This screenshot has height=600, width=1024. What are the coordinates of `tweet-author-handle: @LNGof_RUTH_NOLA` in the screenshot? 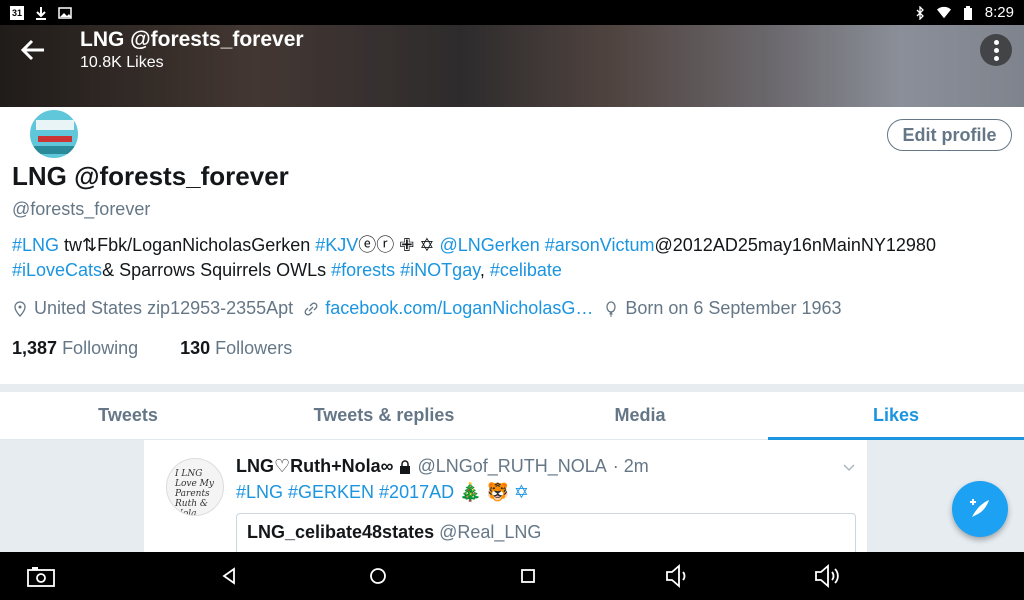 It's located at (511, 466).